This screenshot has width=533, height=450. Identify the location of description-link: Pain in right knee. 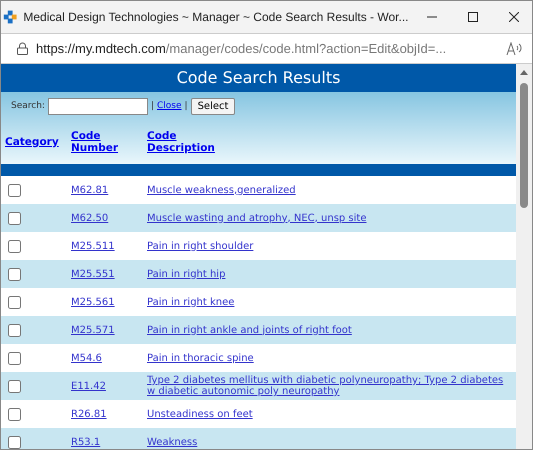
(331, 302).